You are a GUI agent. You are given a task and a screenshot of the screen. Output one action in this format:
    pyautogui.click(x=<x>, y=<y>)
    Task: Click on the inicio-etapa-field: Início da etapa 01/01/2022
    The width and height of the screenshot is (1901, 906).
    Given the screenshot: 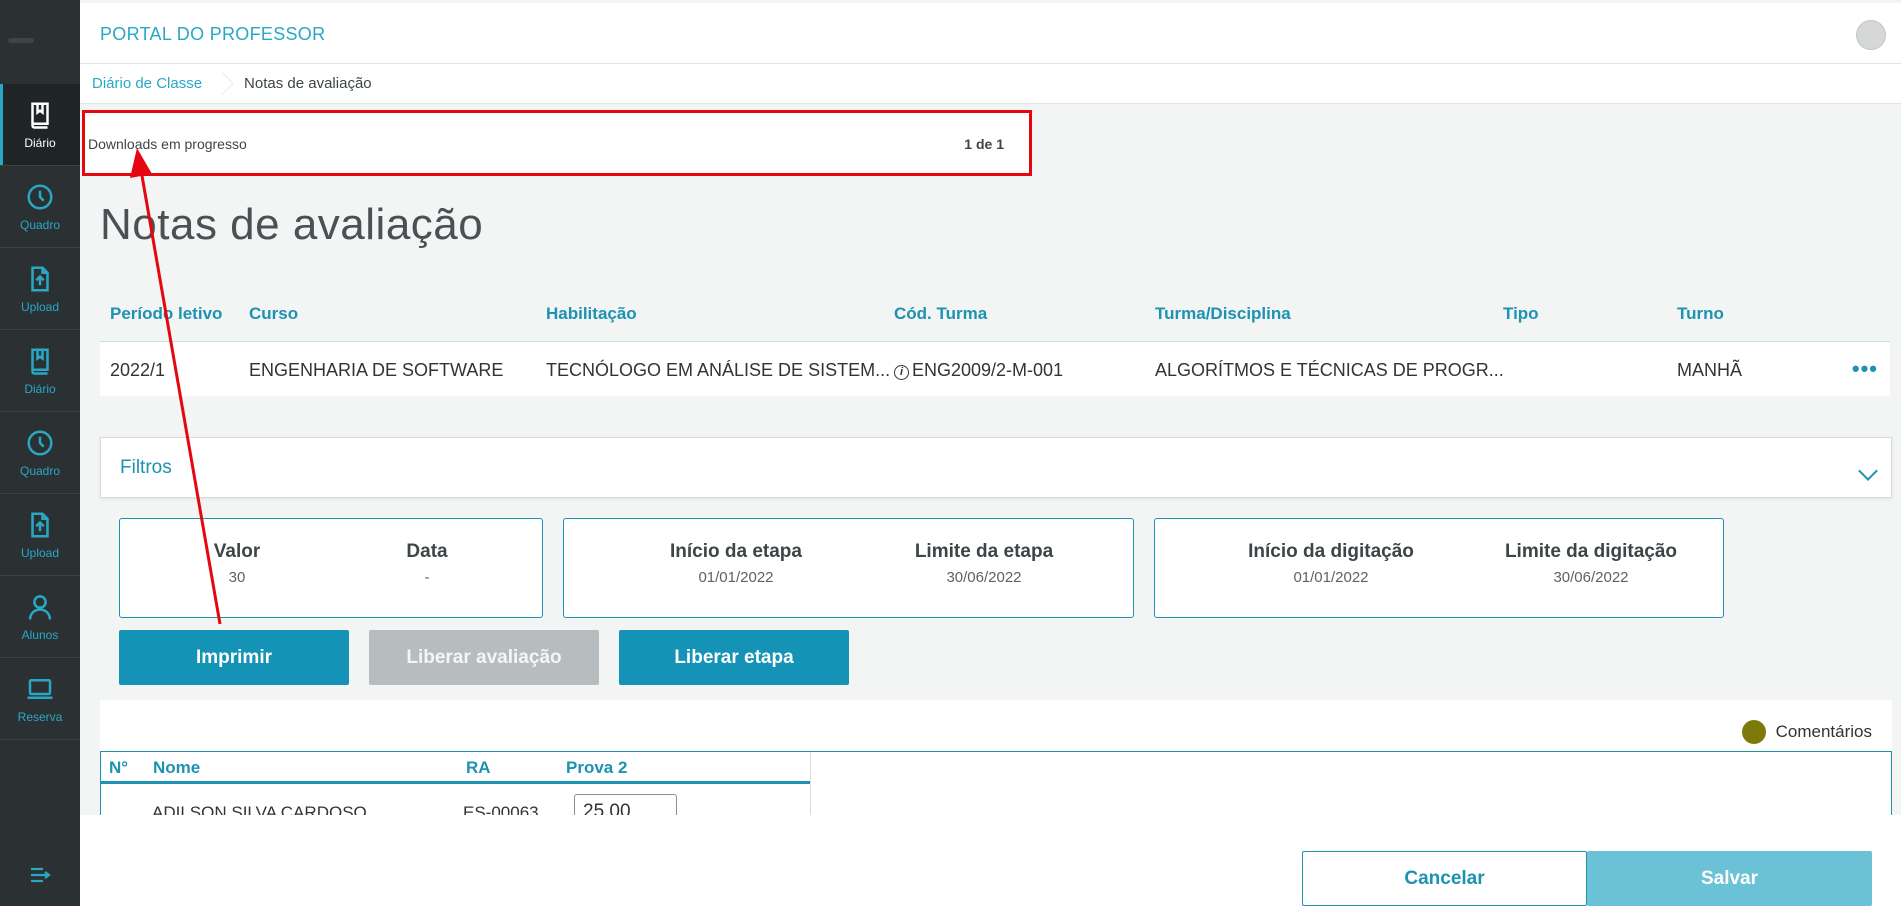 What is the action you would take?
    pyautogui.click(x=736, y=563)
    